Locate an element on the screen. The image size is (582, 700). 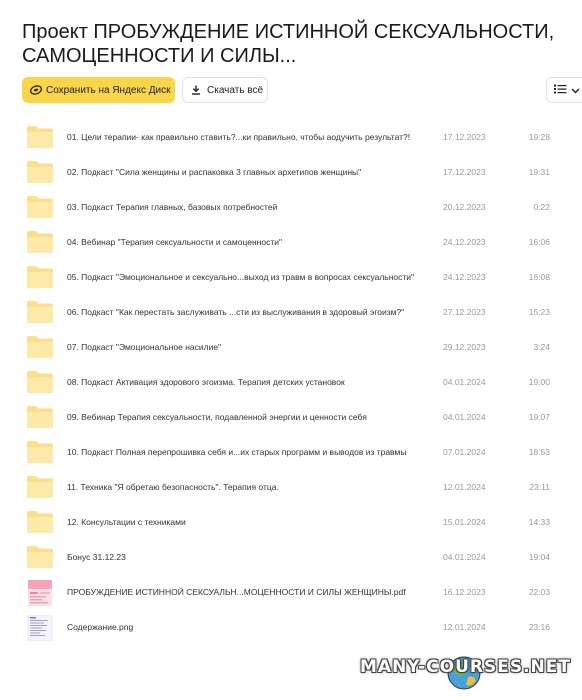
file-time: 19:28 is located at coordinates (539, 137).